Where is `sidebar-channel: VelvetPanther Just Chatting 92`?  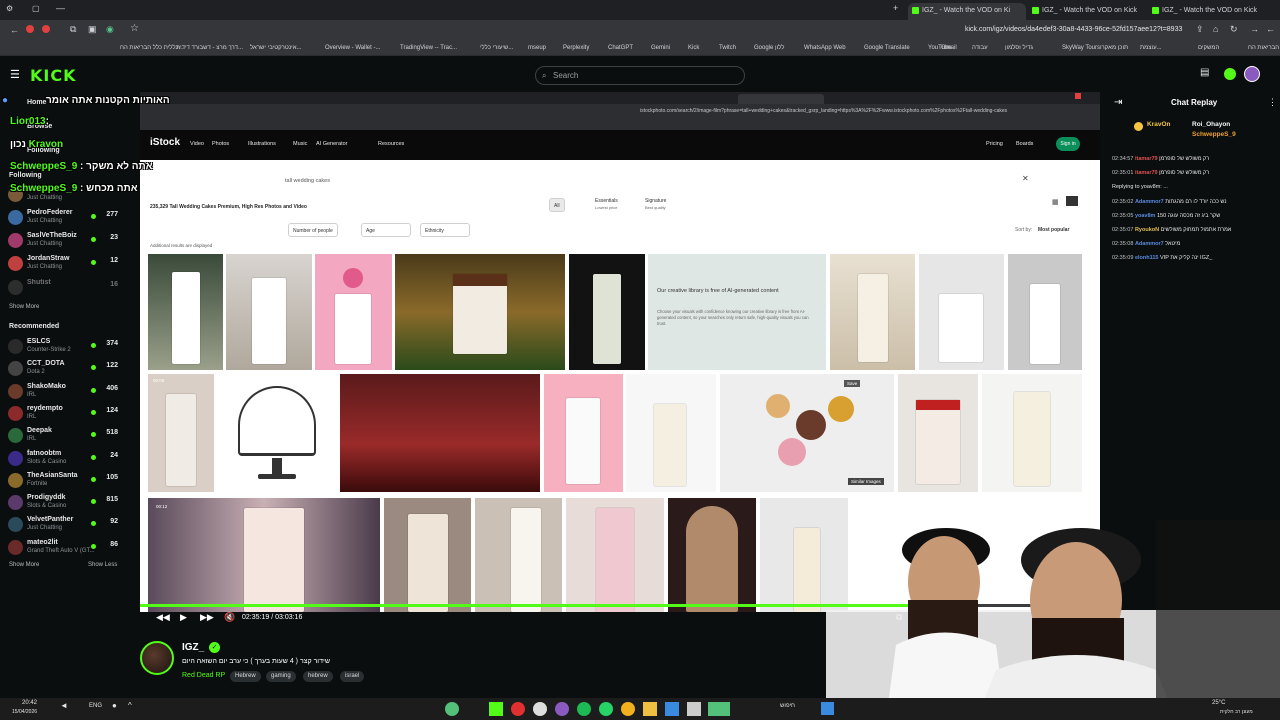 sidebar-channel: VelvetPanther Just Chatting 92 is located at coordinates (64, 526).